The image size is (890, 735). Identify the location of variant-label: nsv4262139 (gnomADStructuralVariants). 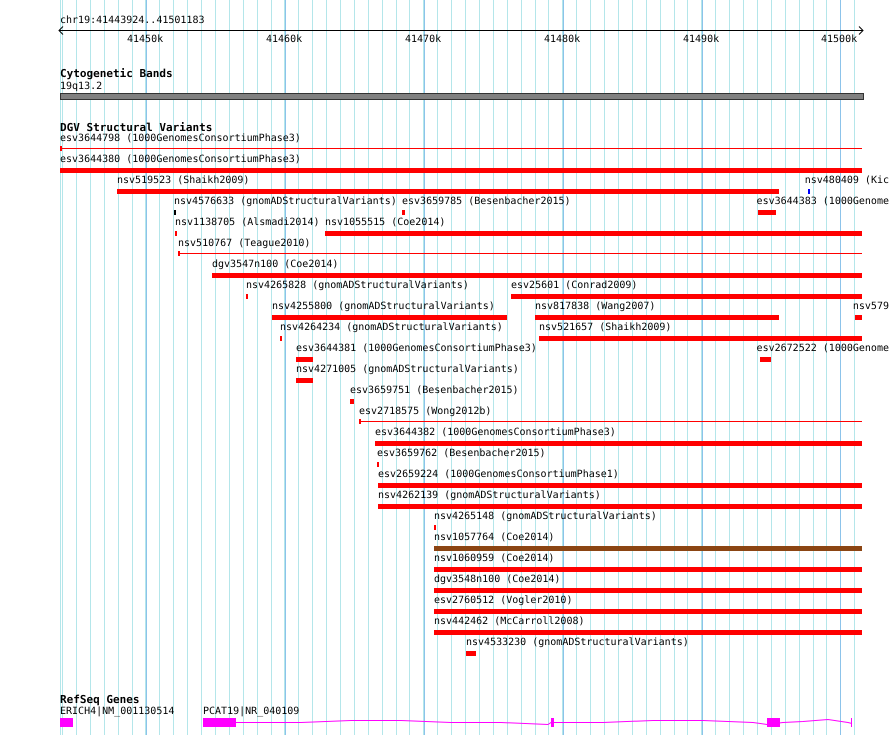
(489, 496).